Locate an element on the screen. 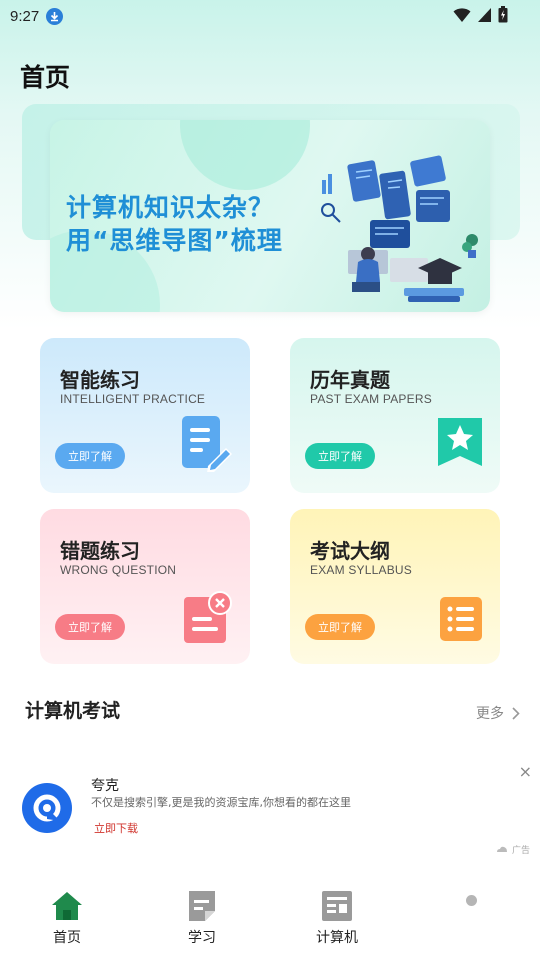  banner-title-line1: 计算机知识太杂？ is located at coordinates (170, 207).